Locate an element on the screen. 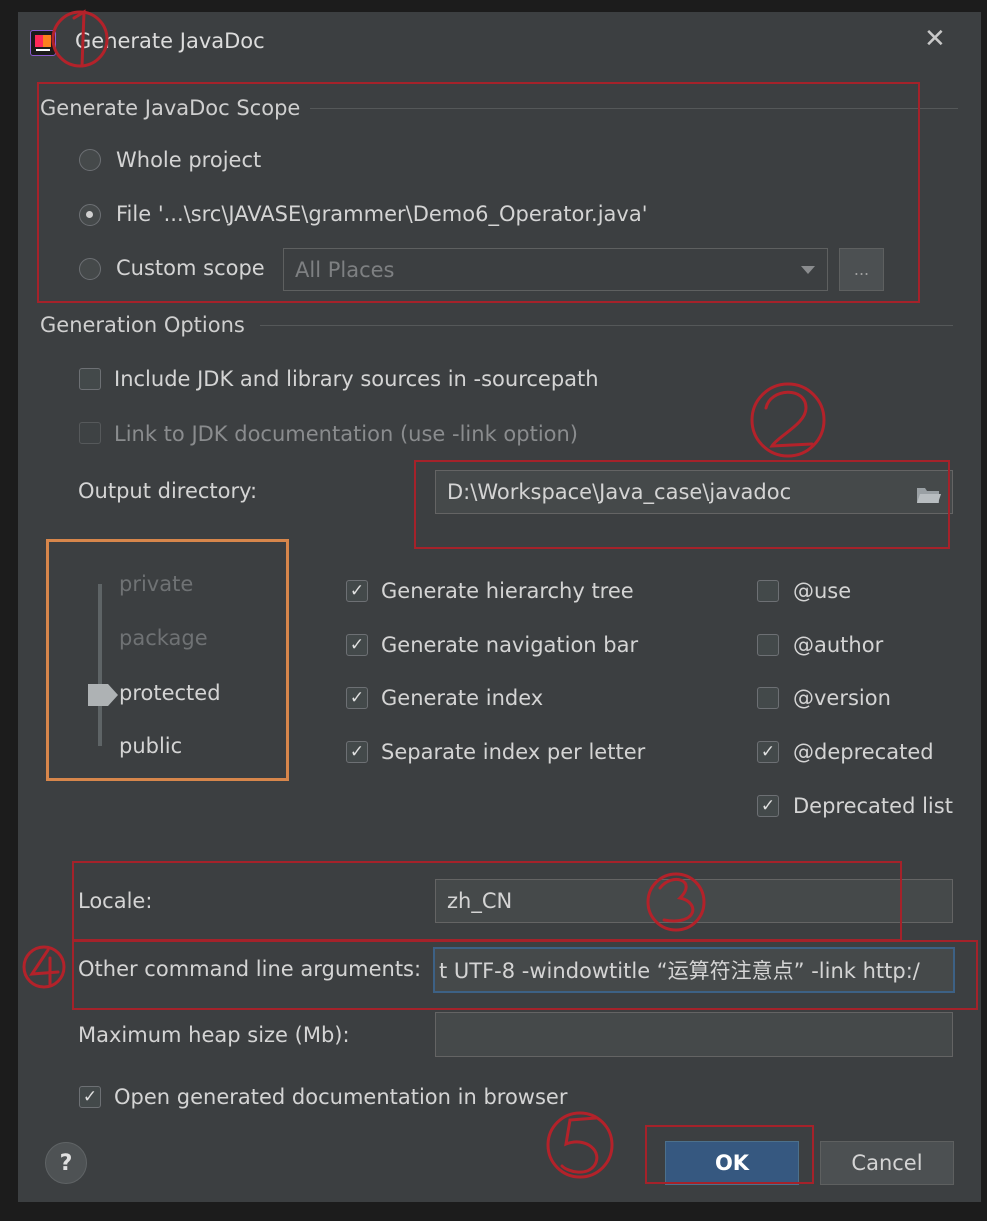 The image size is (987, 1221). annotation-box-locale is located at coordinates (487, 901).